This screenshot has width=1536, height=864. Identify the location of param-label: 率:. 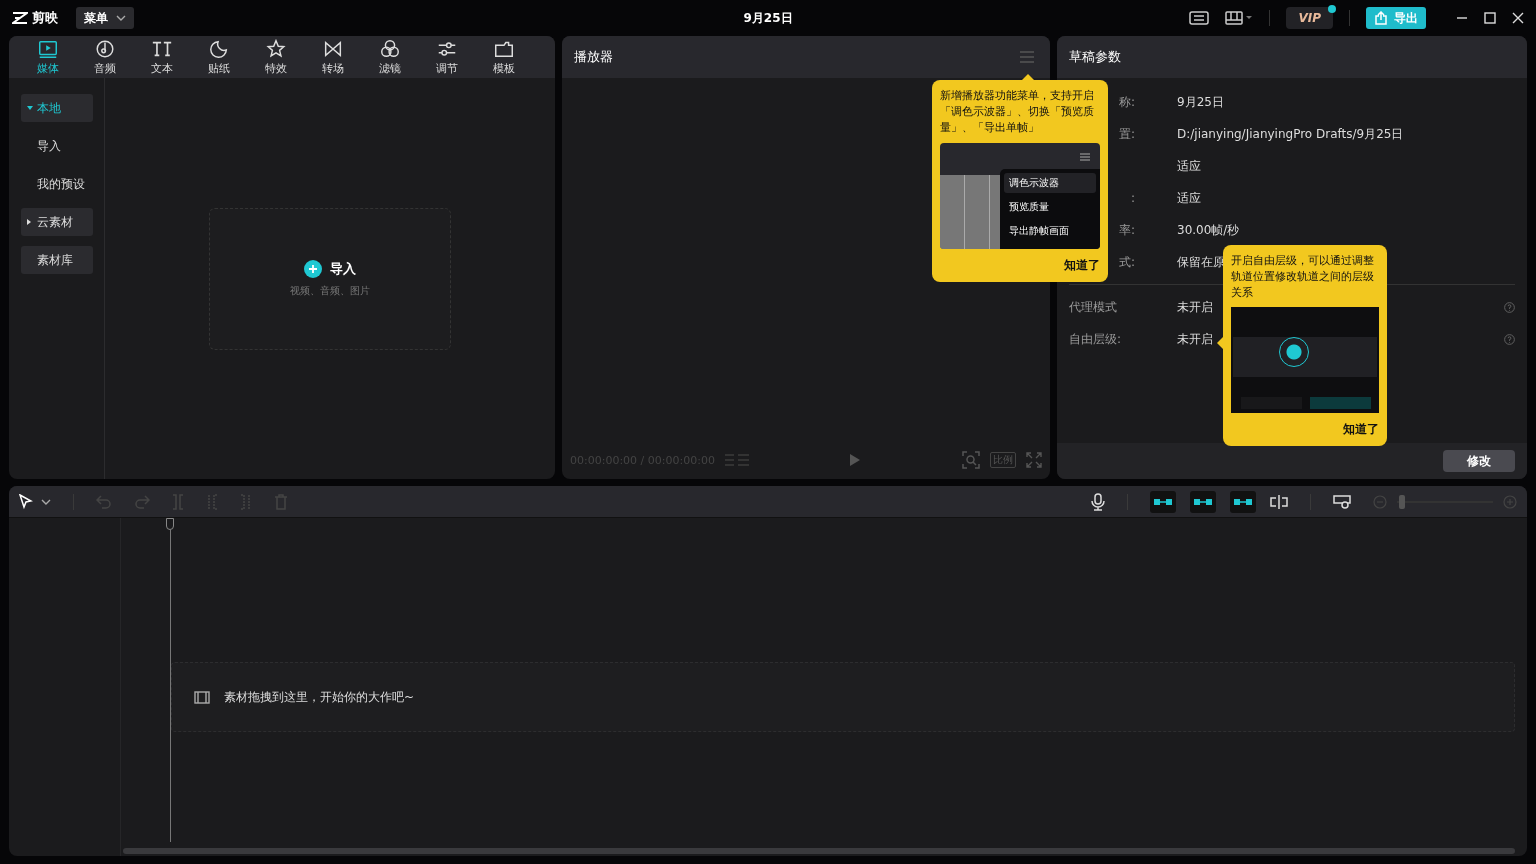
(1126, 230).